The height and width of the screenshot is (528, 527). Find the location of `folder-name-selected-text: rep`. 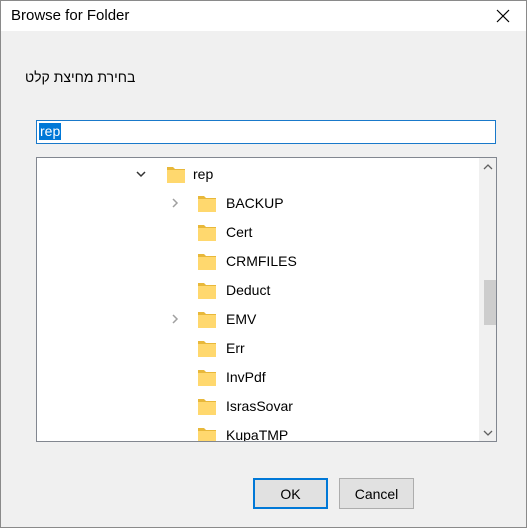

folder-name-selected-text: rep is located at coordinates (50, 131).